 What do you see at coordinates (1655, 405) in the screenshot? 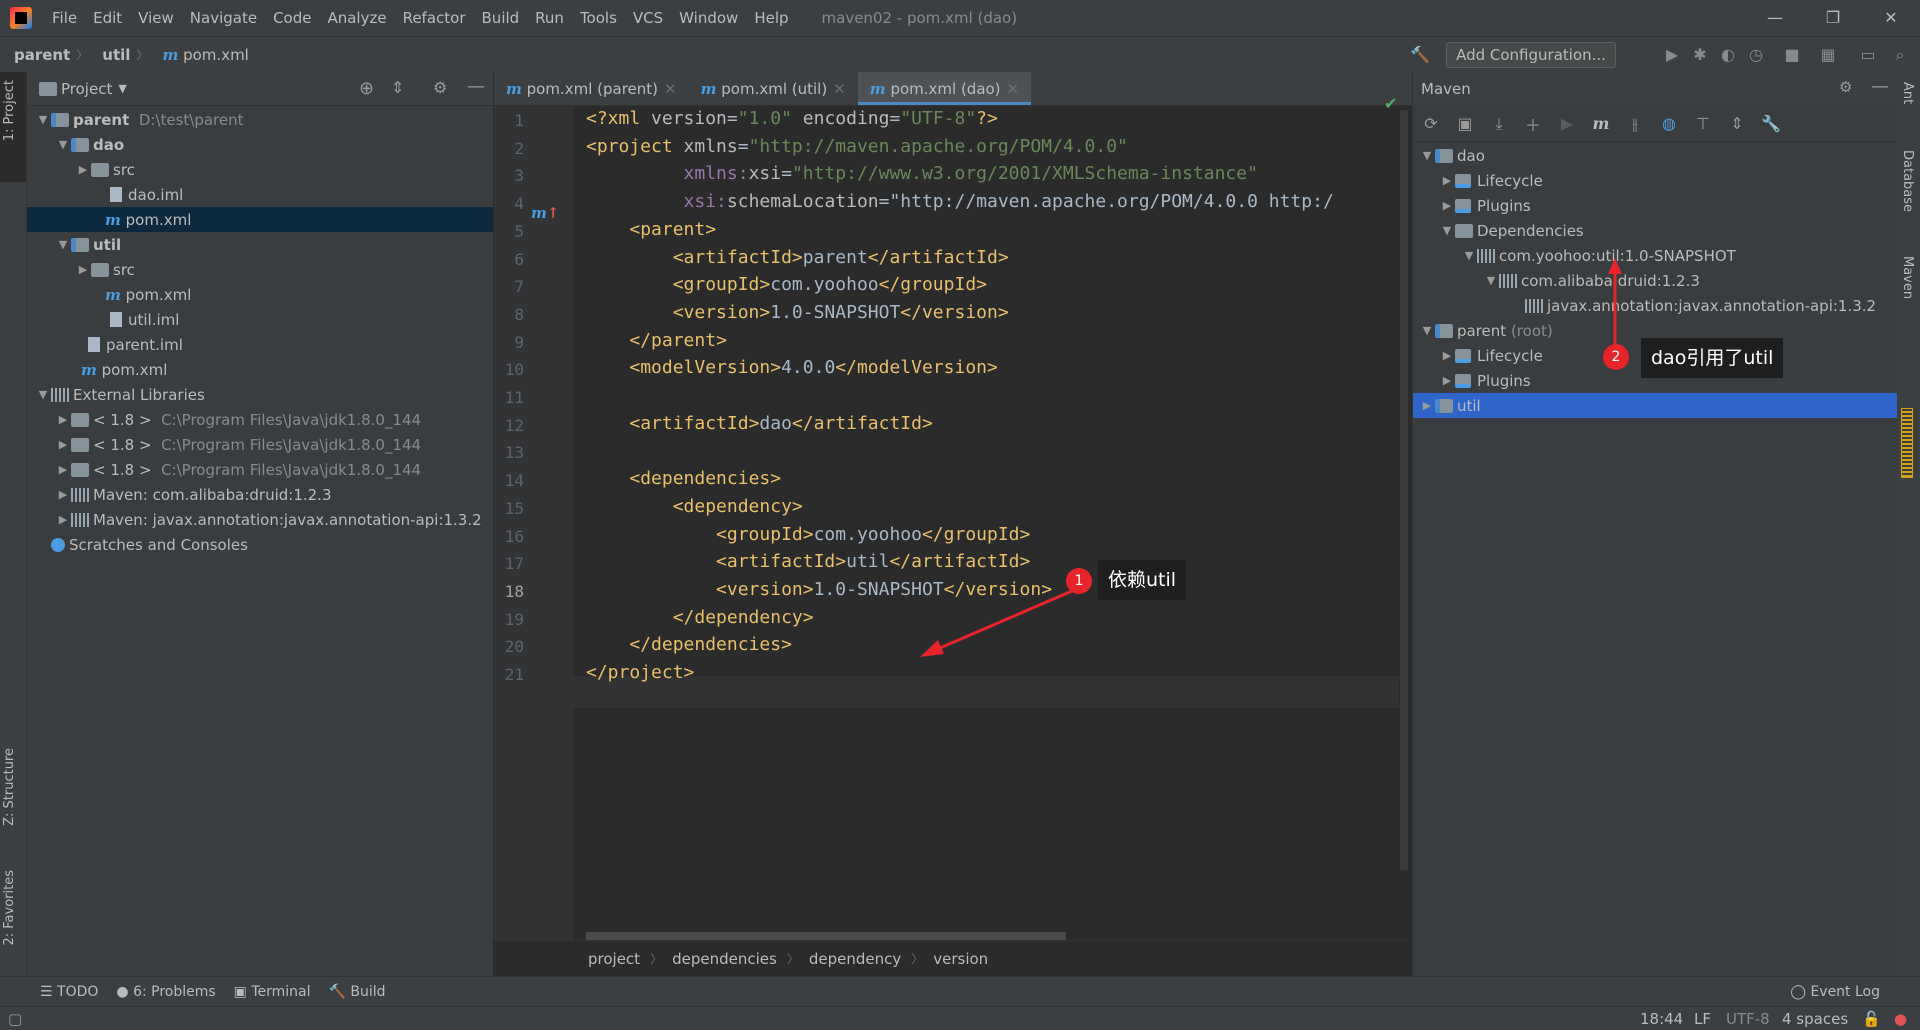
I see `maven-node-util: ▶ util` at bounding box center [1655, 405].